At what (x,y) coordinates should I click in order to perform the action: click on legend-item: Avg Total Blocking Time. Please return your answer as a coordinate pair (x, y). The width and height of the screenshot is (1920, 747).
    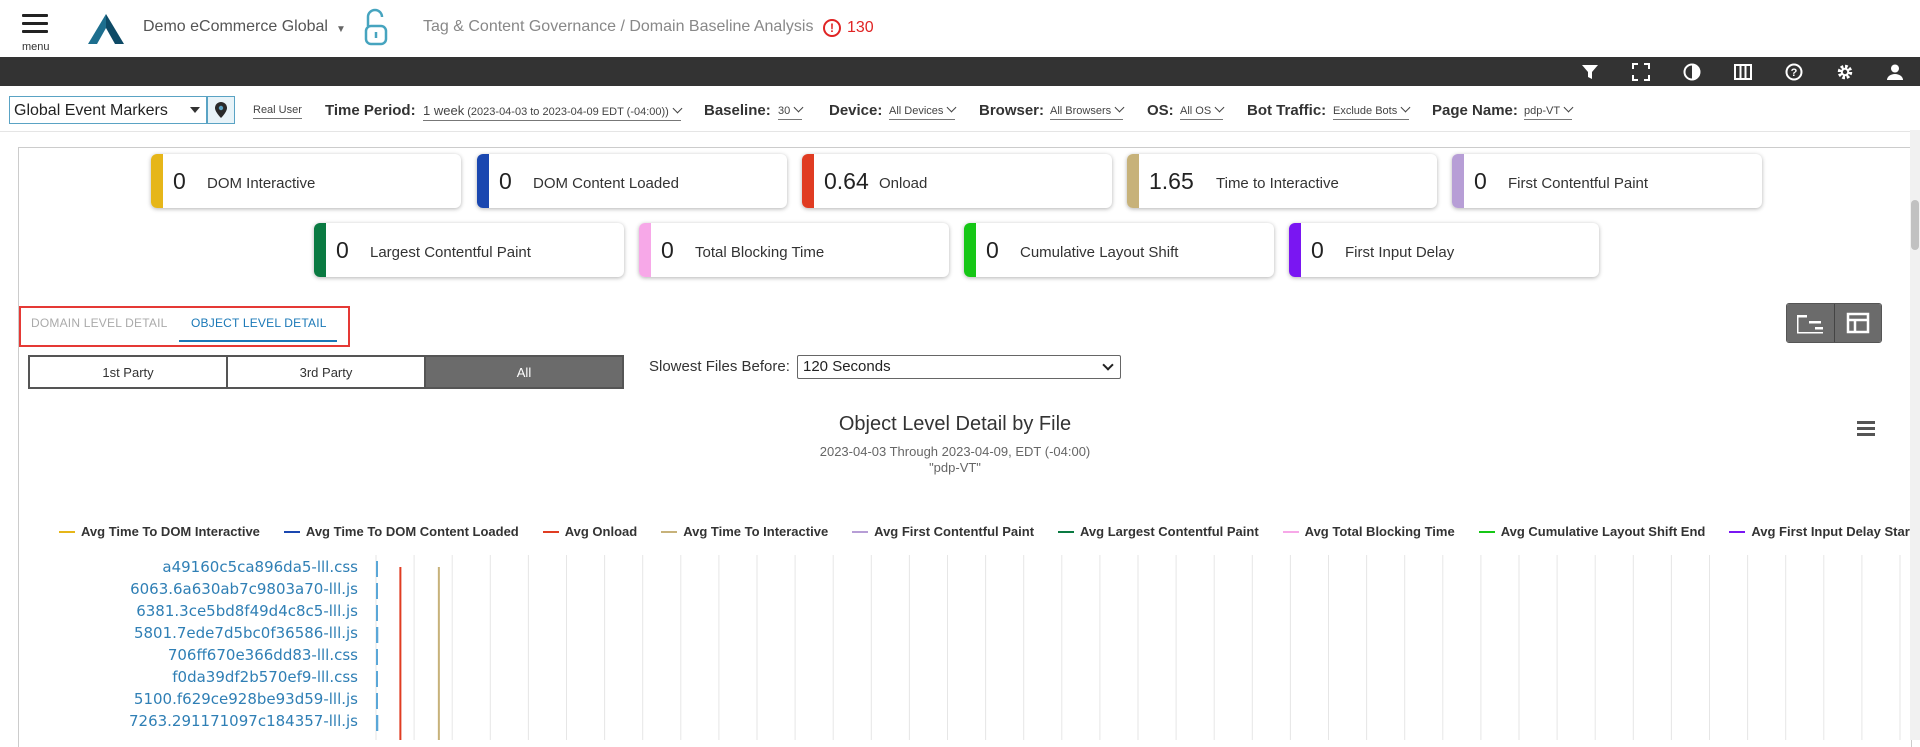
    Looking at the image, I should click on (1368, 531).